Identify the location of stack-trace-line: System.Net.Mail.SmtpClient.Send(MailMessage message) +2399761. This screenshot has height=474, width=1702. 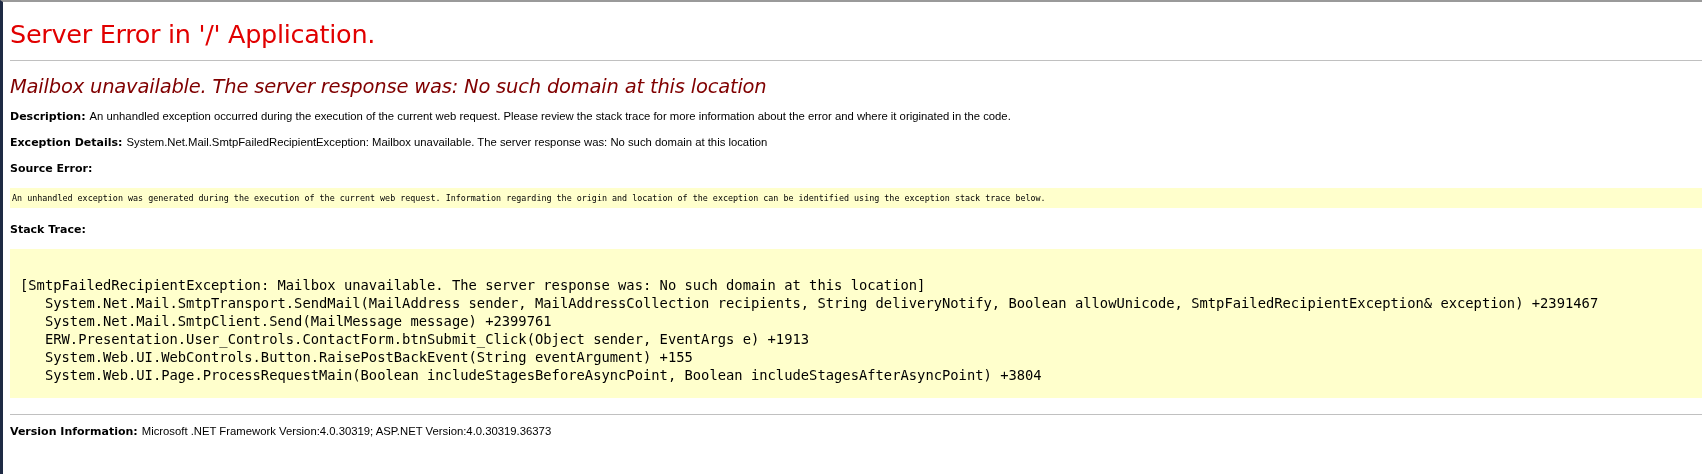
(298, 321).